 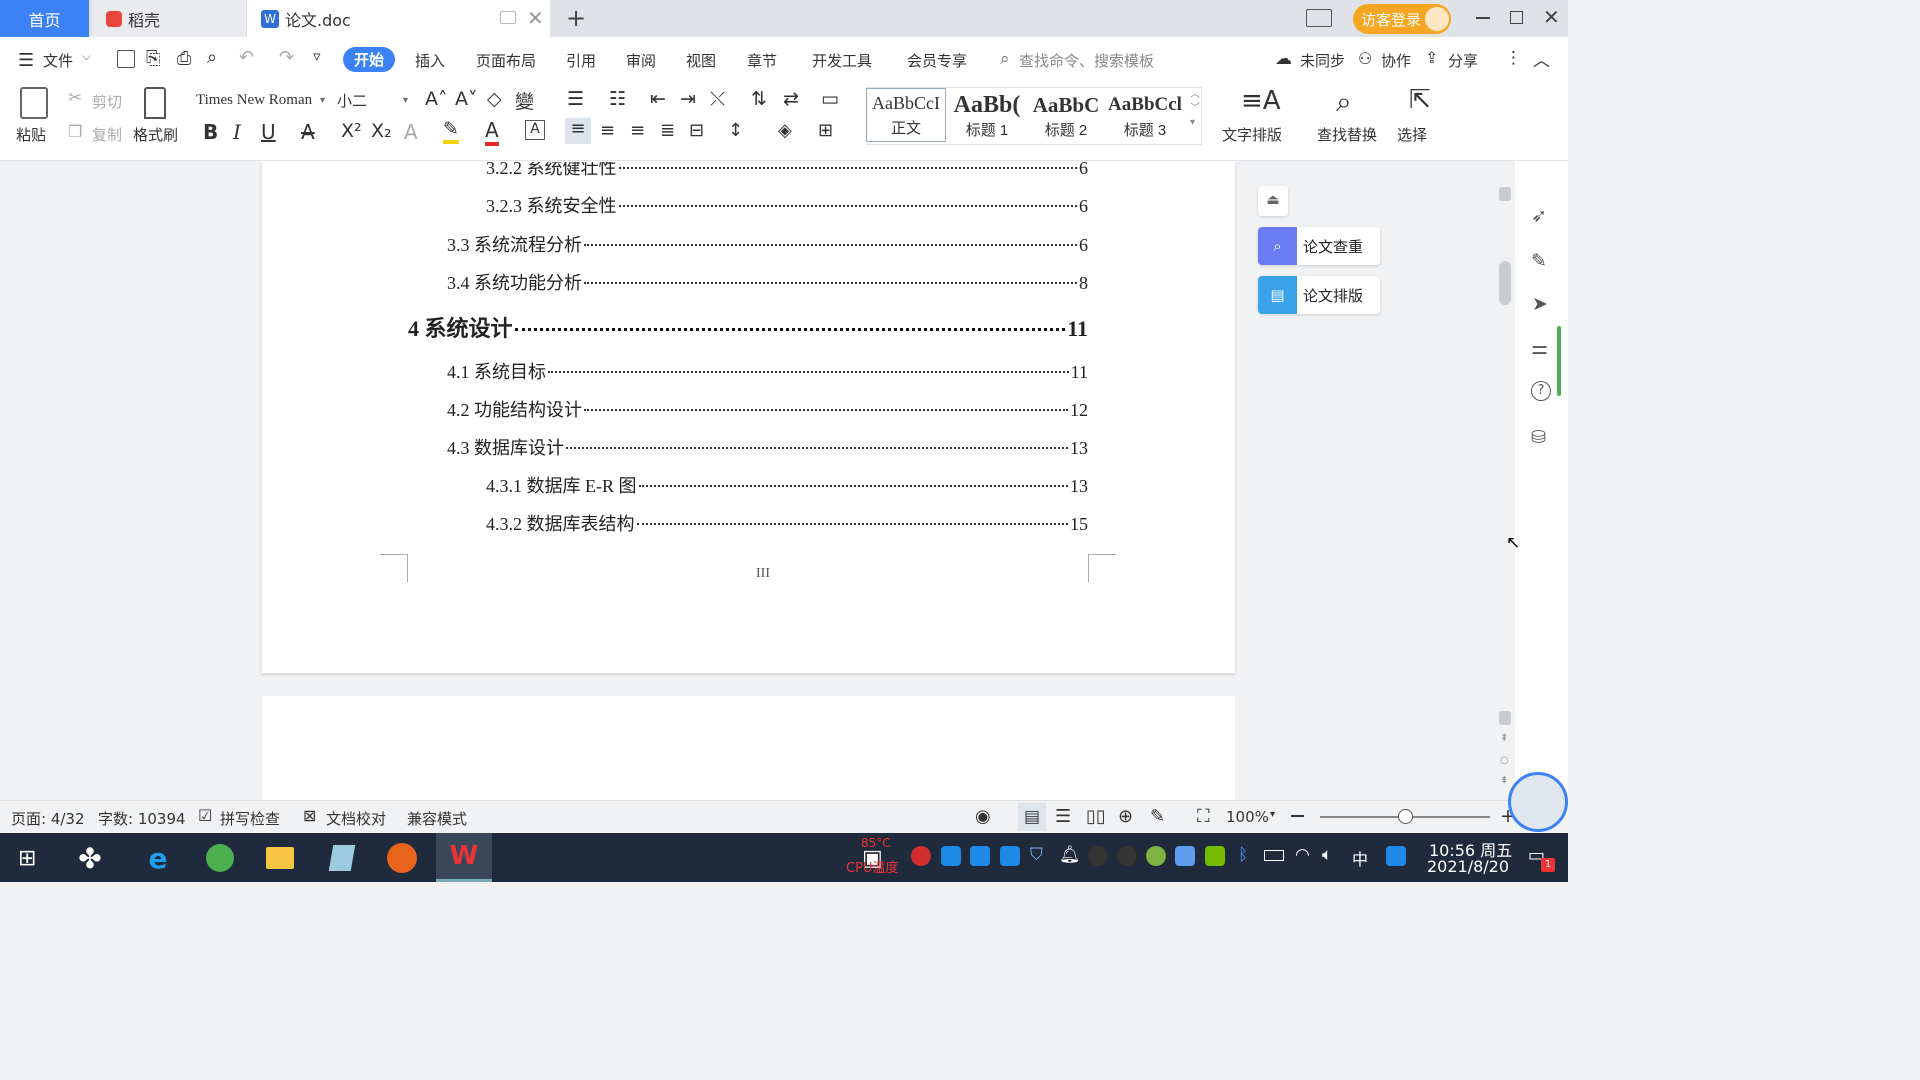 What do you see at coordinates (48, 818) in the screenshot?
I see `page-indicator: 页面: 4/32` at bounding box center [48, 818].